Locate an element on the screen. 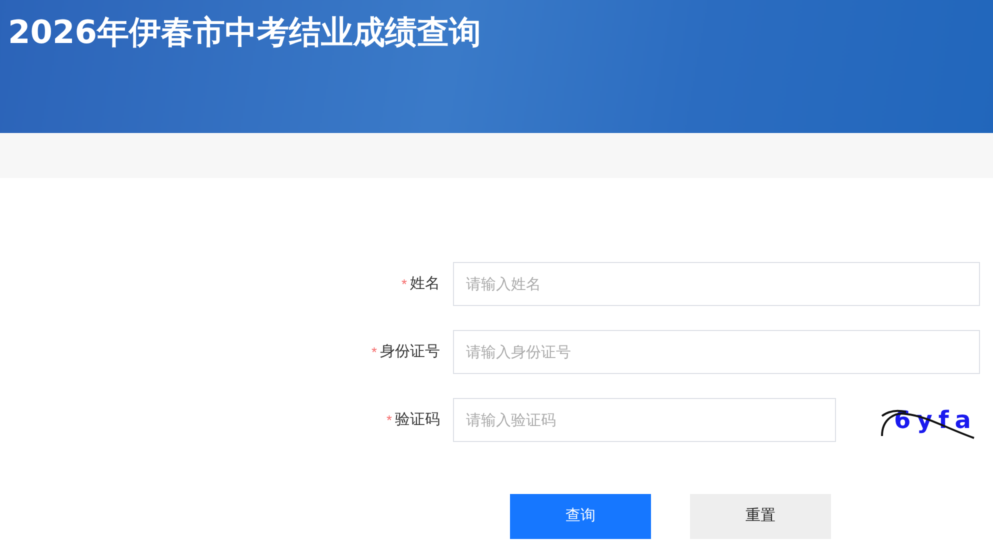 This screenshot has height=553, width=993. field-label: 验证码 is located at coordinates (417, 420).